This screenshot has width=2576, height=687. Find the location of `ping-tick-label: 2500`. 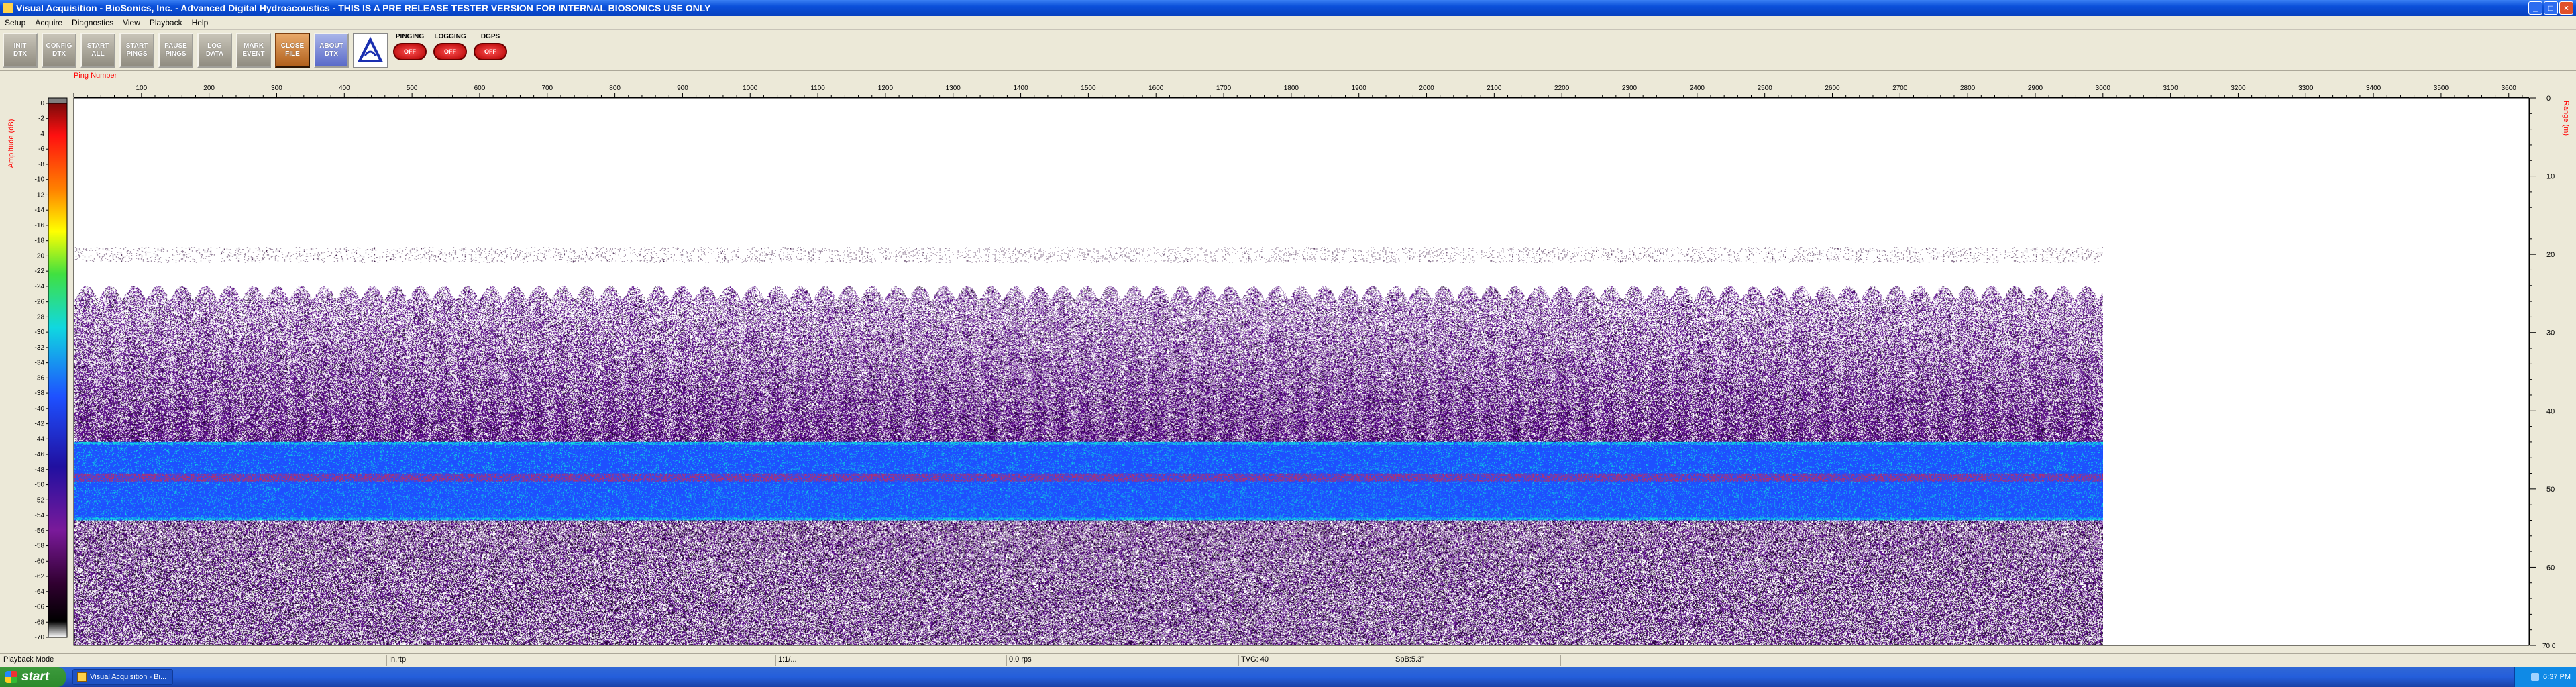

ping-tick-label: 2500 is located at coordinates (1765, 88).